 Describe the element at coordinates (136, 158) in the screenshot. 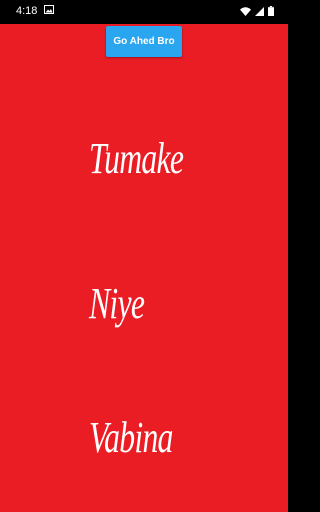

I see `word-tumake: Tumake` at that location.